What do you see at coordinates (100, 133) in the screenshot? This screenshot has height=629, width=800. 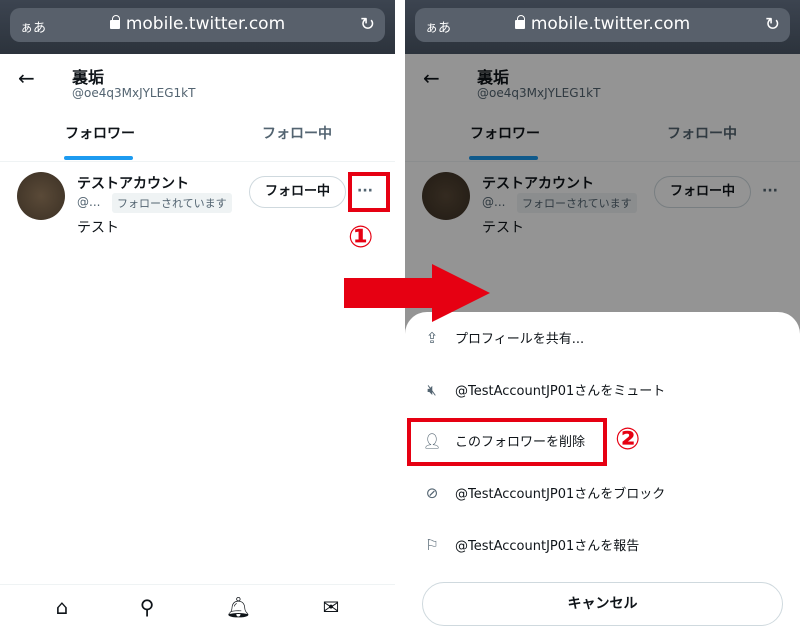 I see `tab-followers: フォロワー` at bounding box center [100, 133].